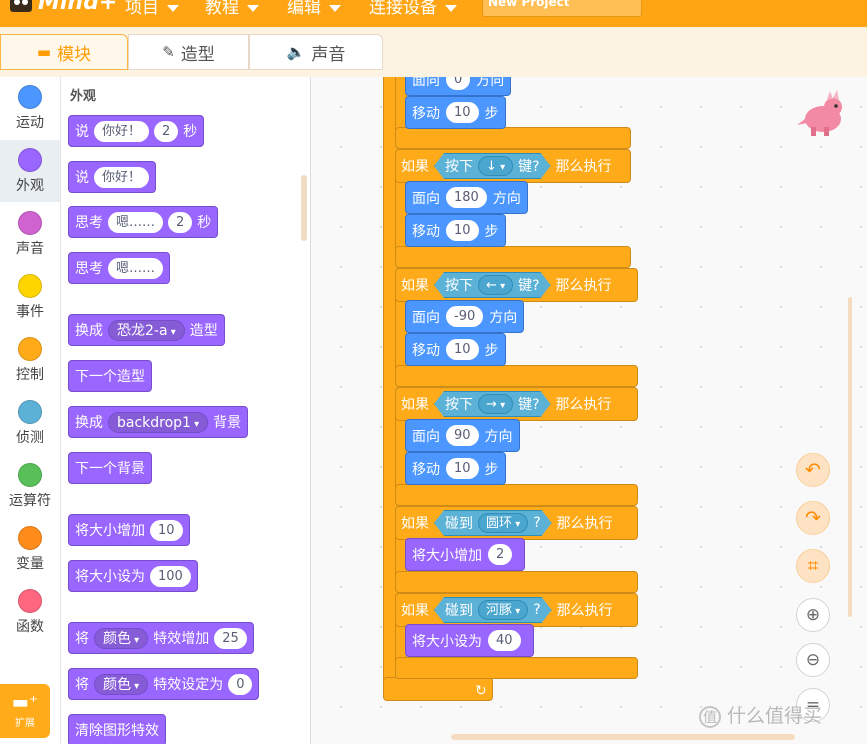 The height and width of the screenshot is (744, 867). Describe the element at coordinates (30, 297) in the screenshot. I see `category-events: 事件` at that location.